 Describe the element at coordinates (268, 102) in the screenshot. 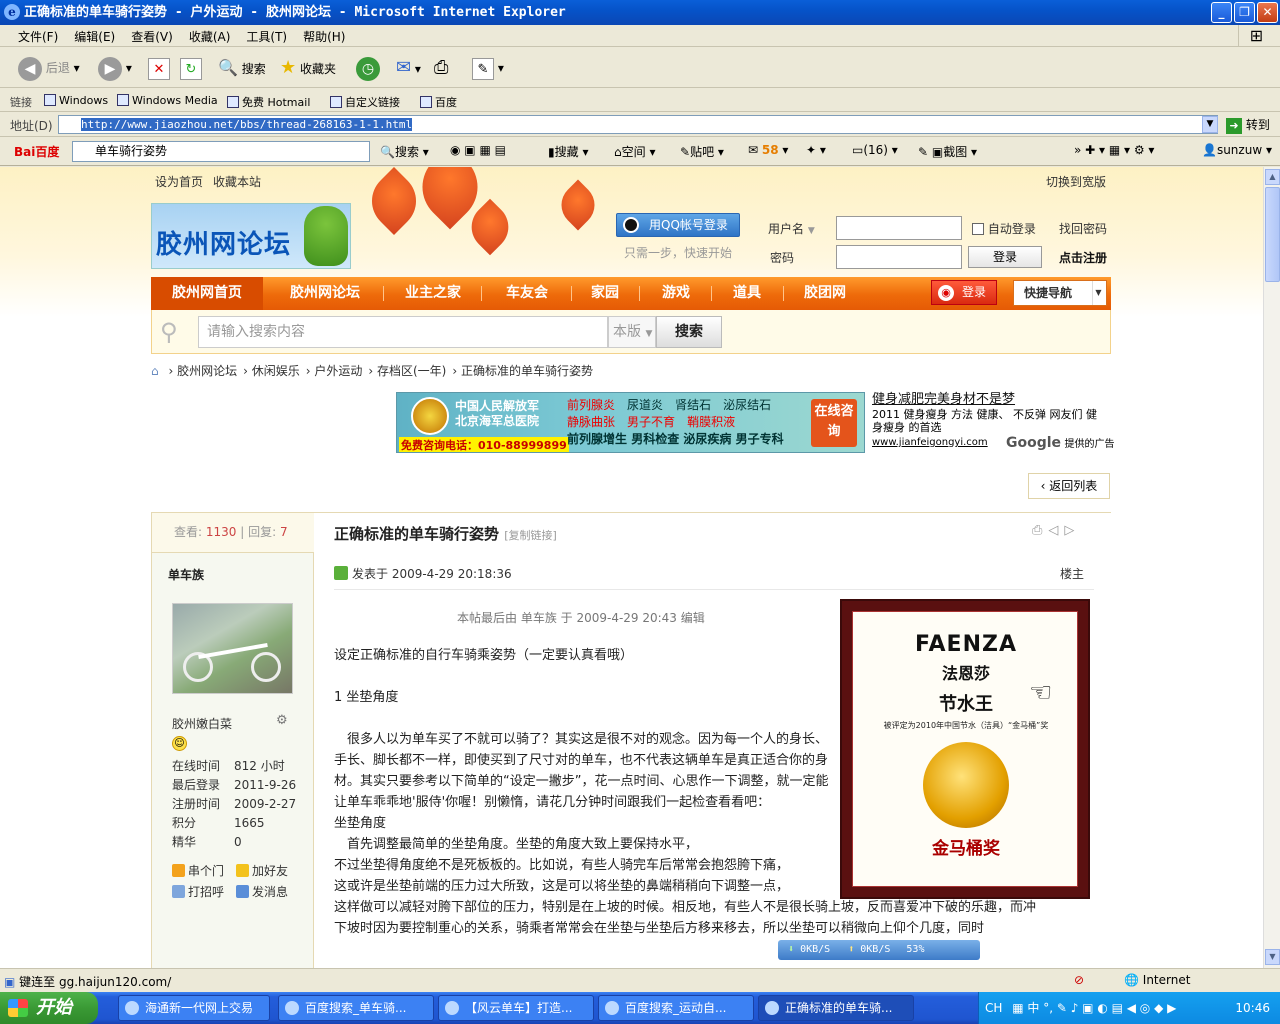

I see `link-hotmail: 免费 Hotmail` at that location.